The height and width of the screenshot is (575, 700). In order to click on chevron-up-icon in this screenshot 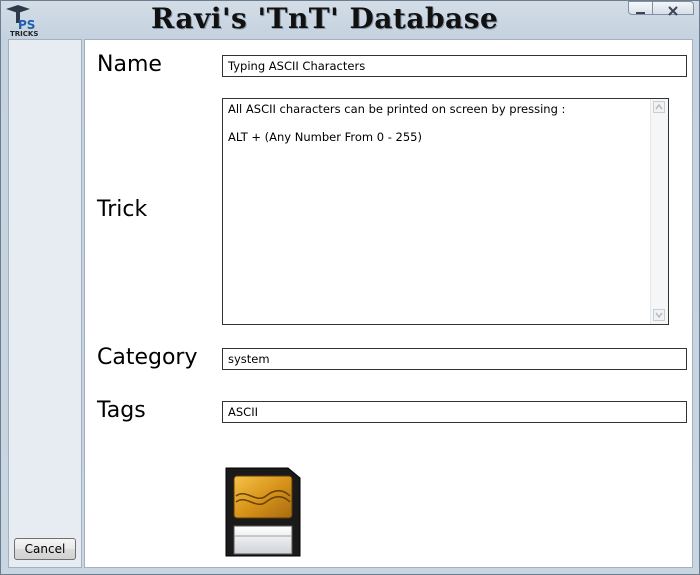, I will do `click(659, 107)`.